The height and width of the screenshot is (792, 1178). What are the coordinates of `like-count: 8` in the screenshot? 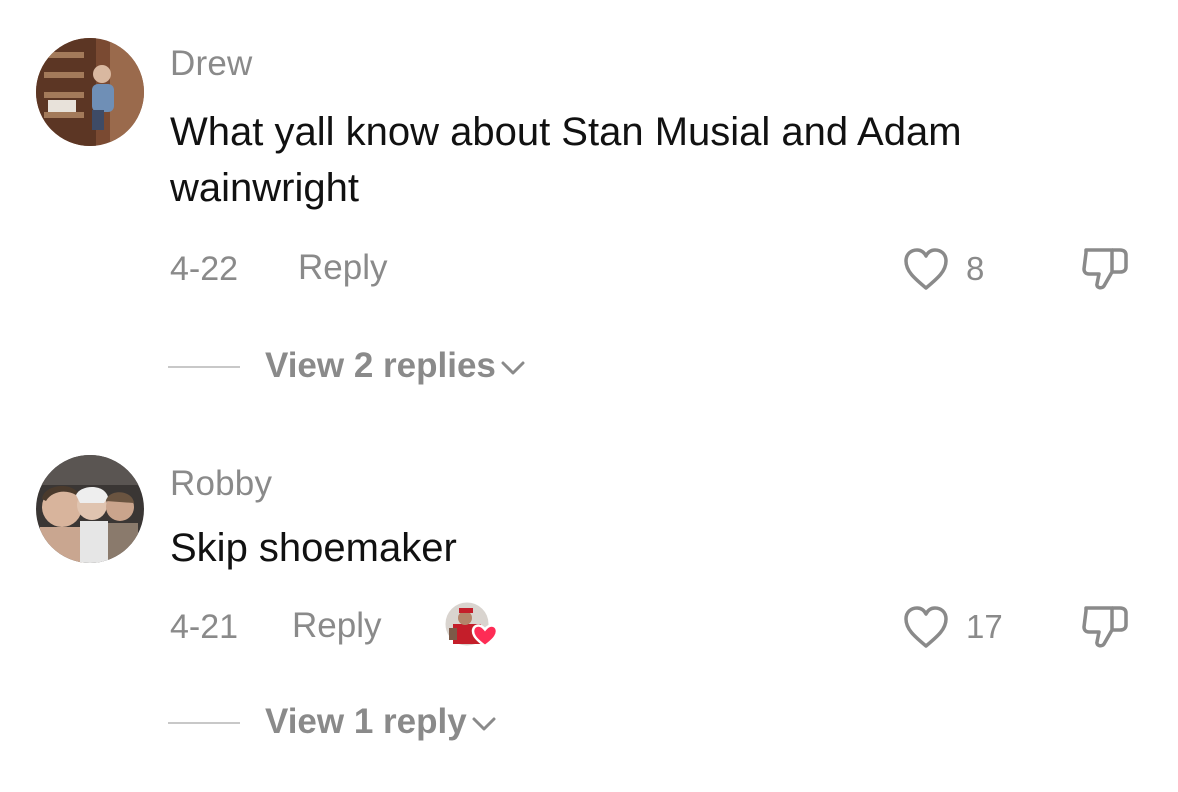 It's located at (975, 268).